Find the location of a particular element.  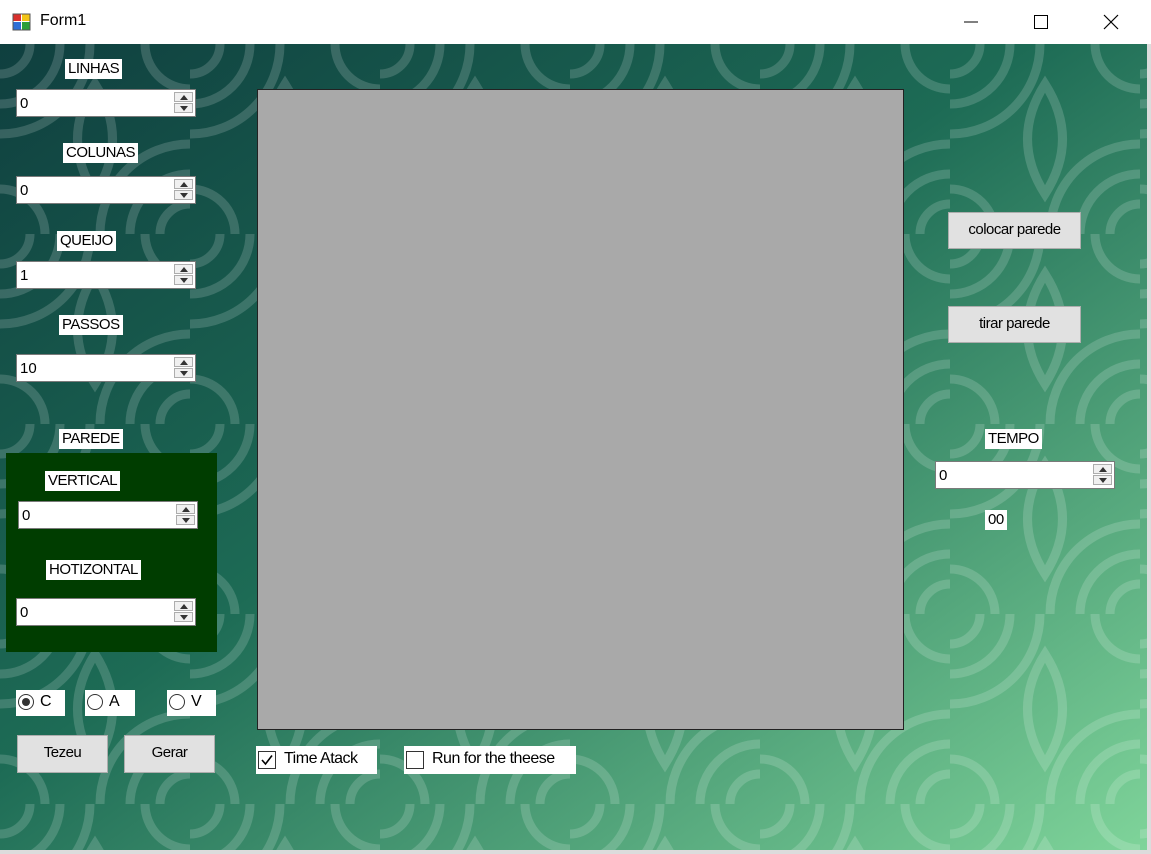

vertical-spin is located at coordinates (185, 515).